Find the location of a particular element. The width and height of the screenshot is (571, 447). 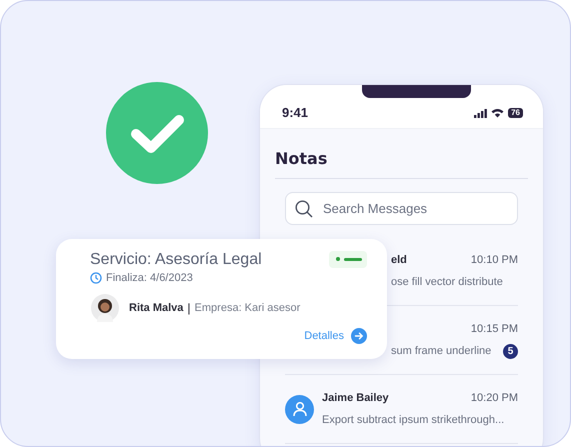

person-avatar is located at coordinates (105, 308).